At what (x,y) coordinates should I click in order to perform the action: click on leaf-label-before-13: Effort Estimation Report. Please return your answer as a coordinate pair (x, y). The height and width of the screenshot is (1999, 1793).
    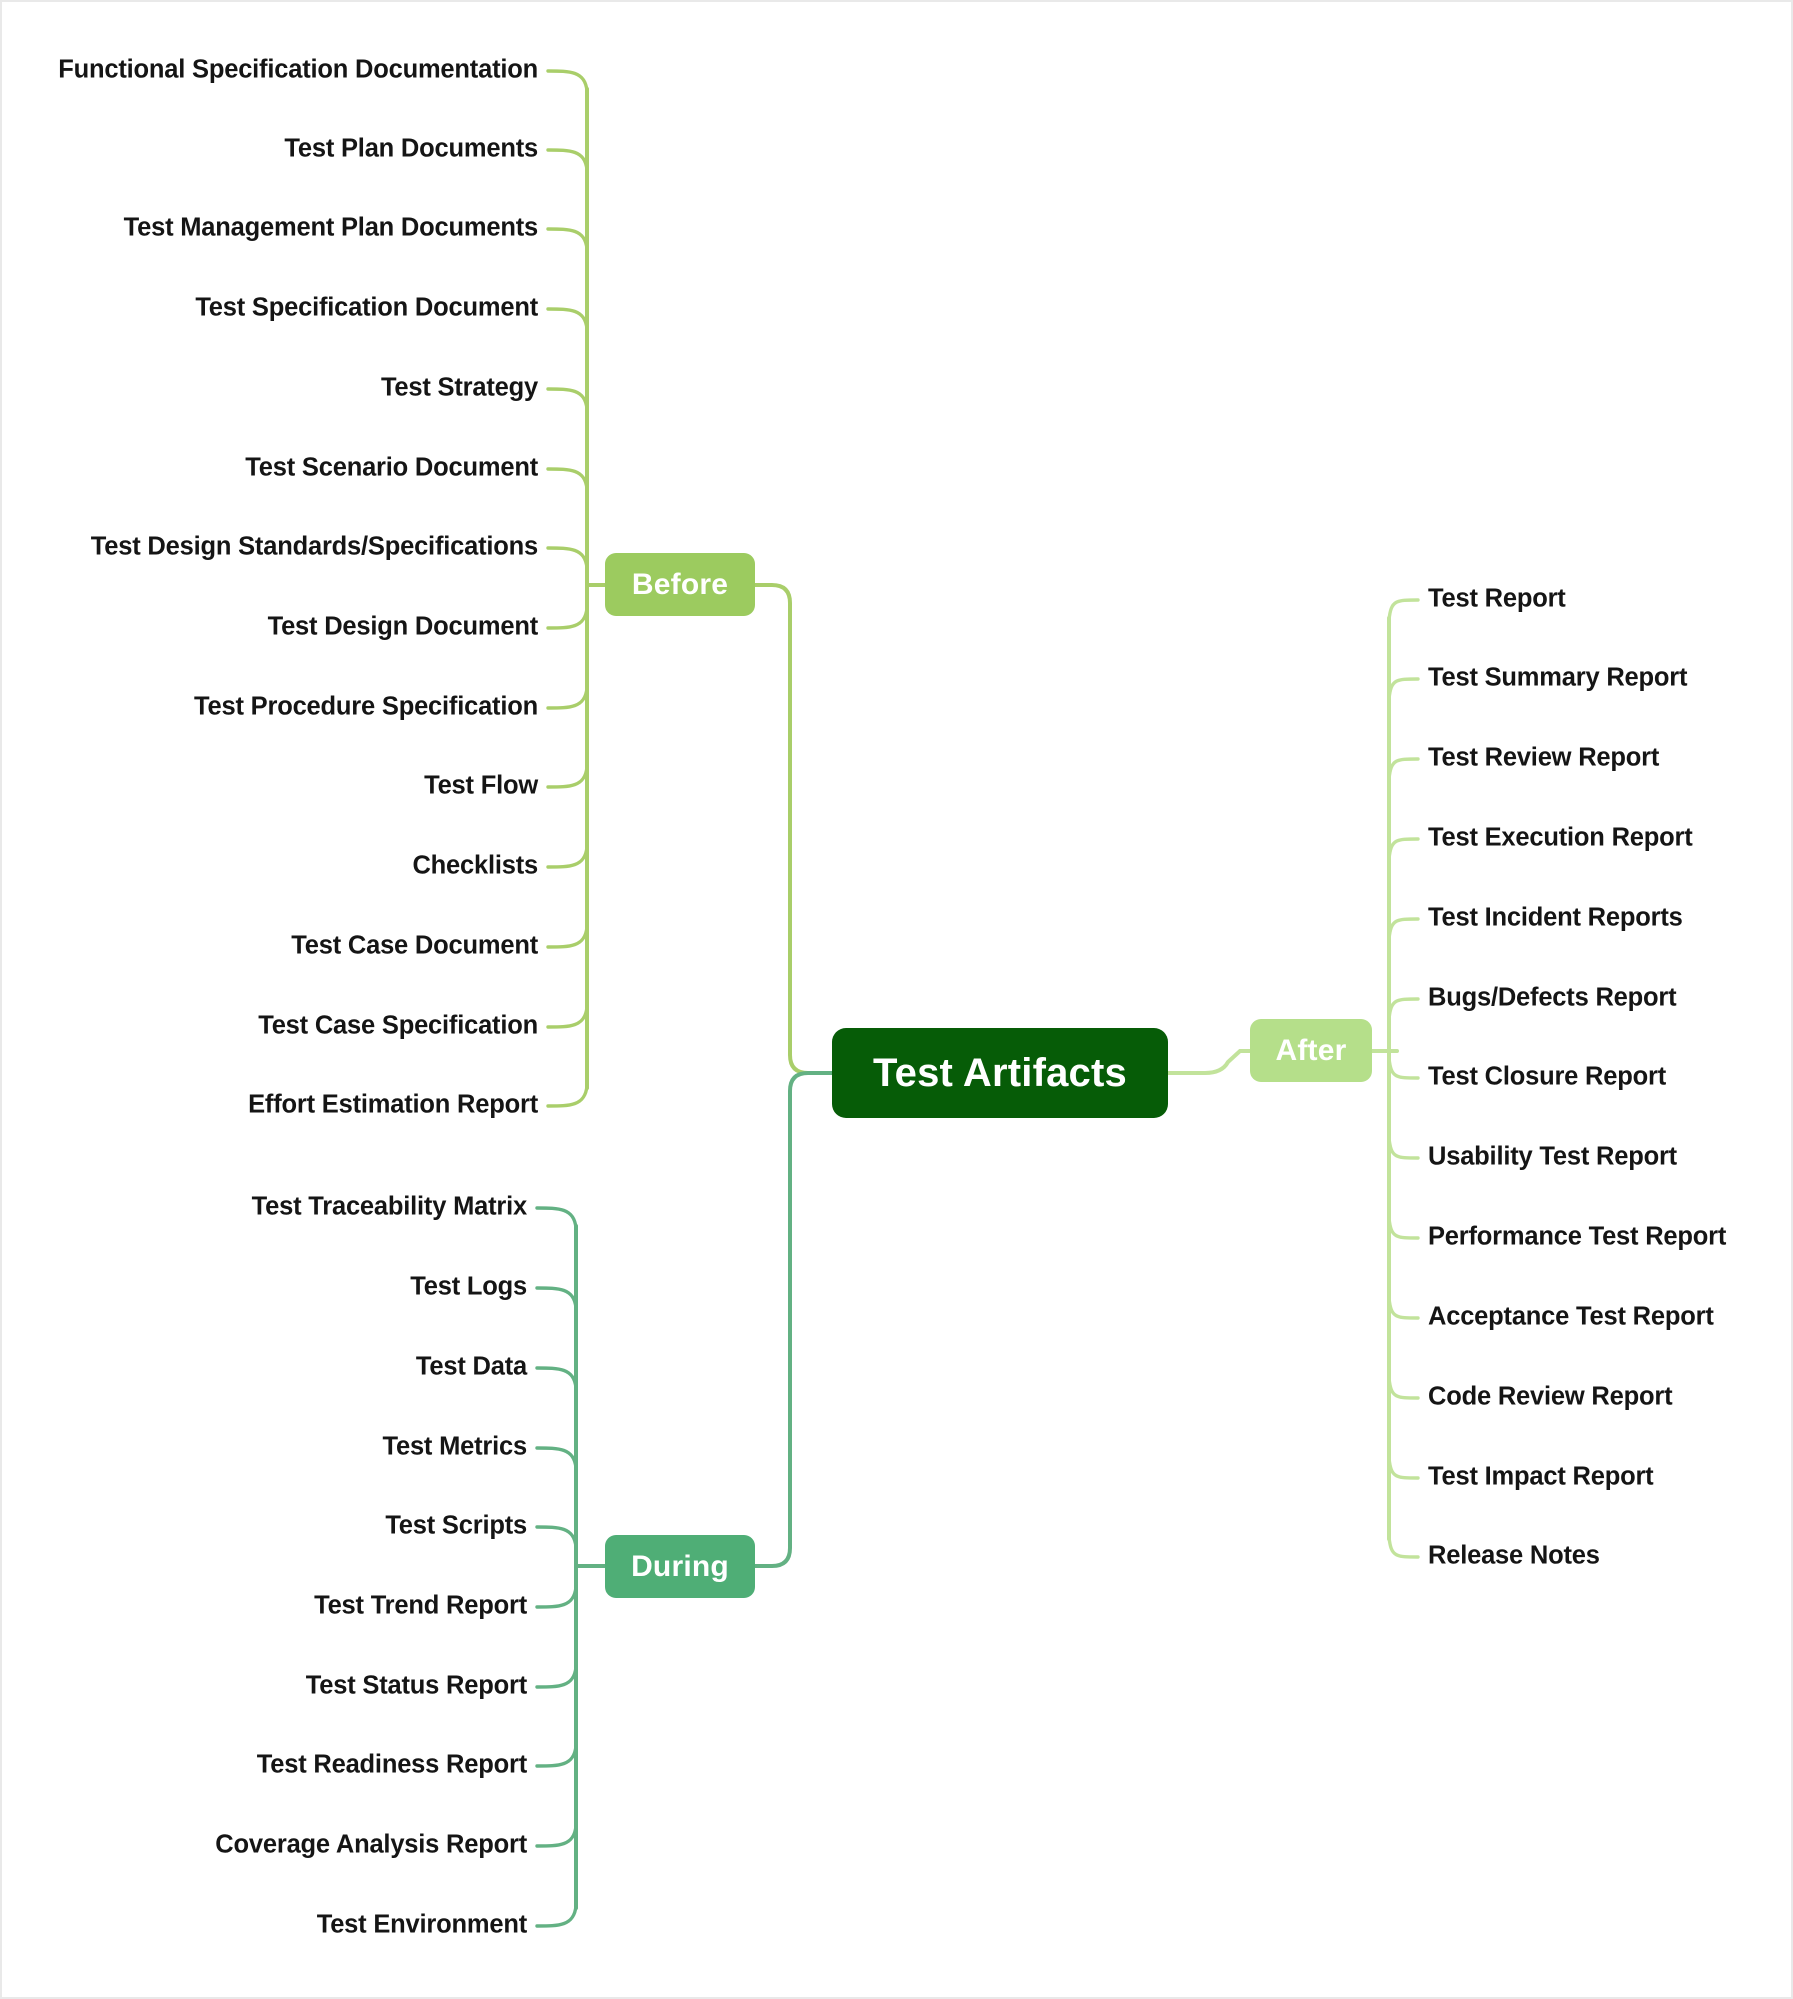
    Looking at the image, I should click on (393, 1104).